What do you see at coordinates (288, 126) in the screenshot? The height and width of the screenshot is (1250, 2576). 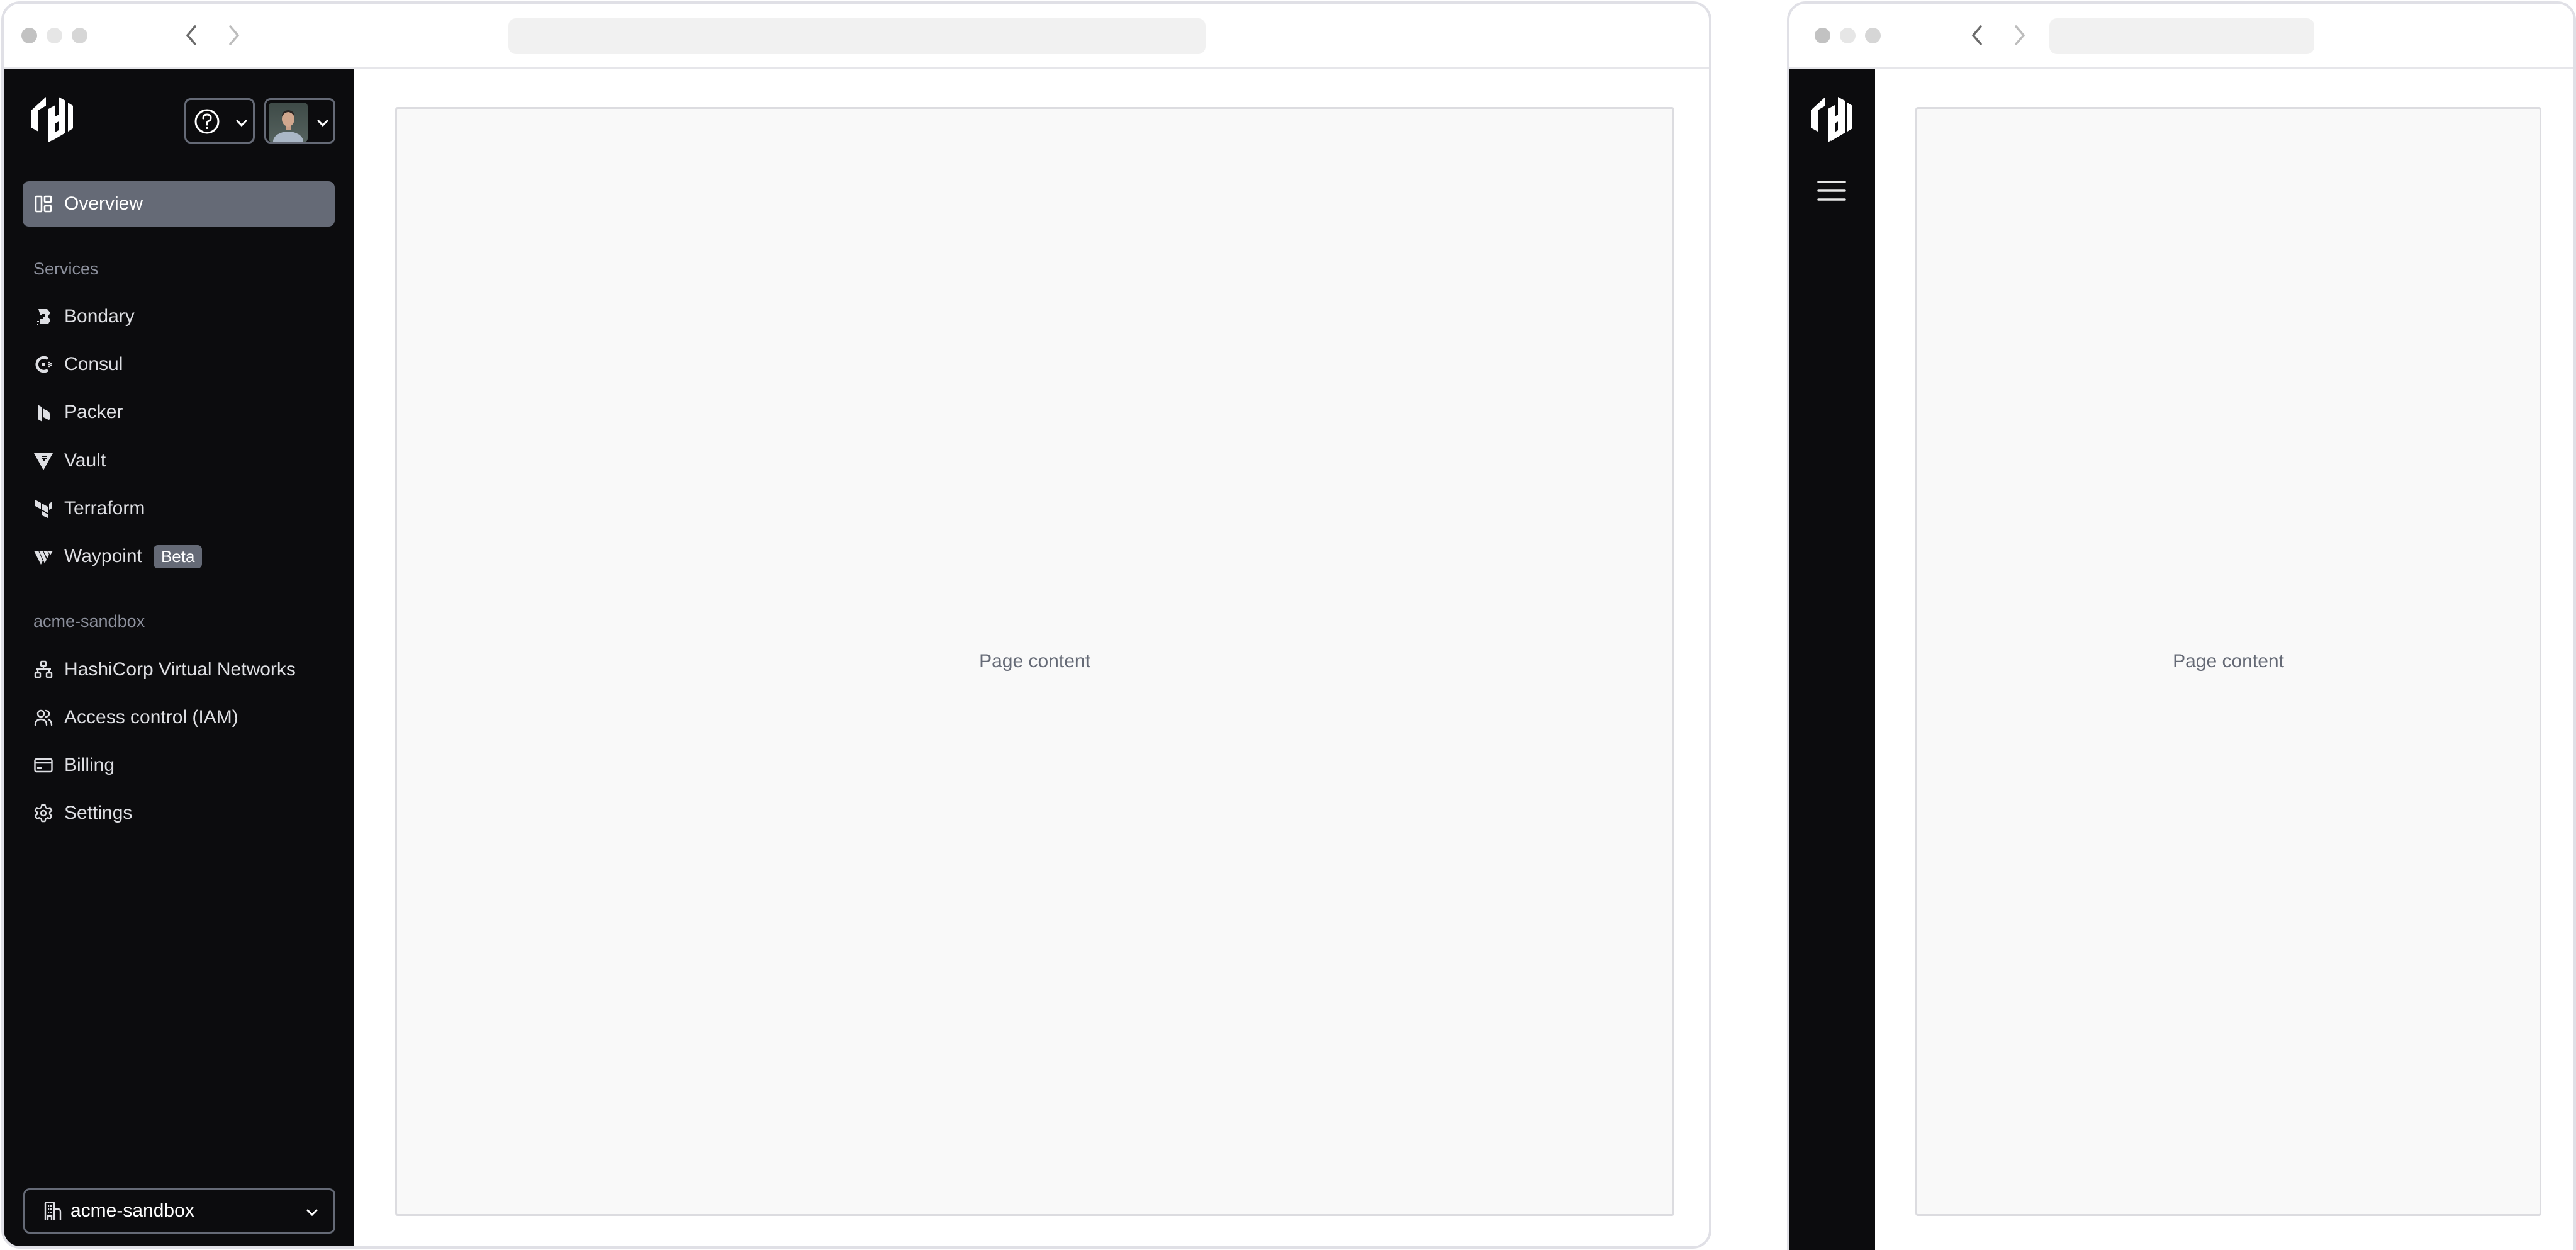 I see `user-photo-icon` at bounding box center [288, 126].